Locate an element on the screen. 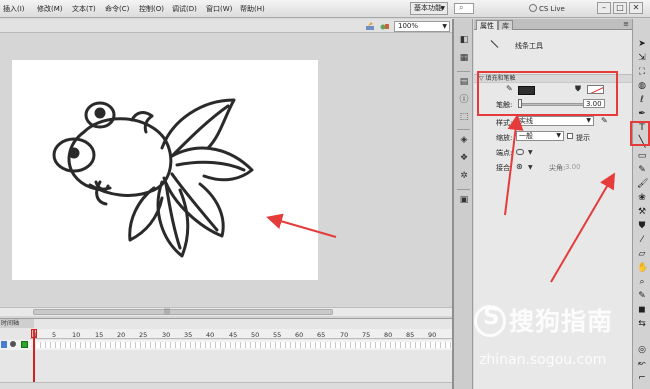 The image size is (650, 389). arrow-to-line-tool is located at coordinates (583, 227).